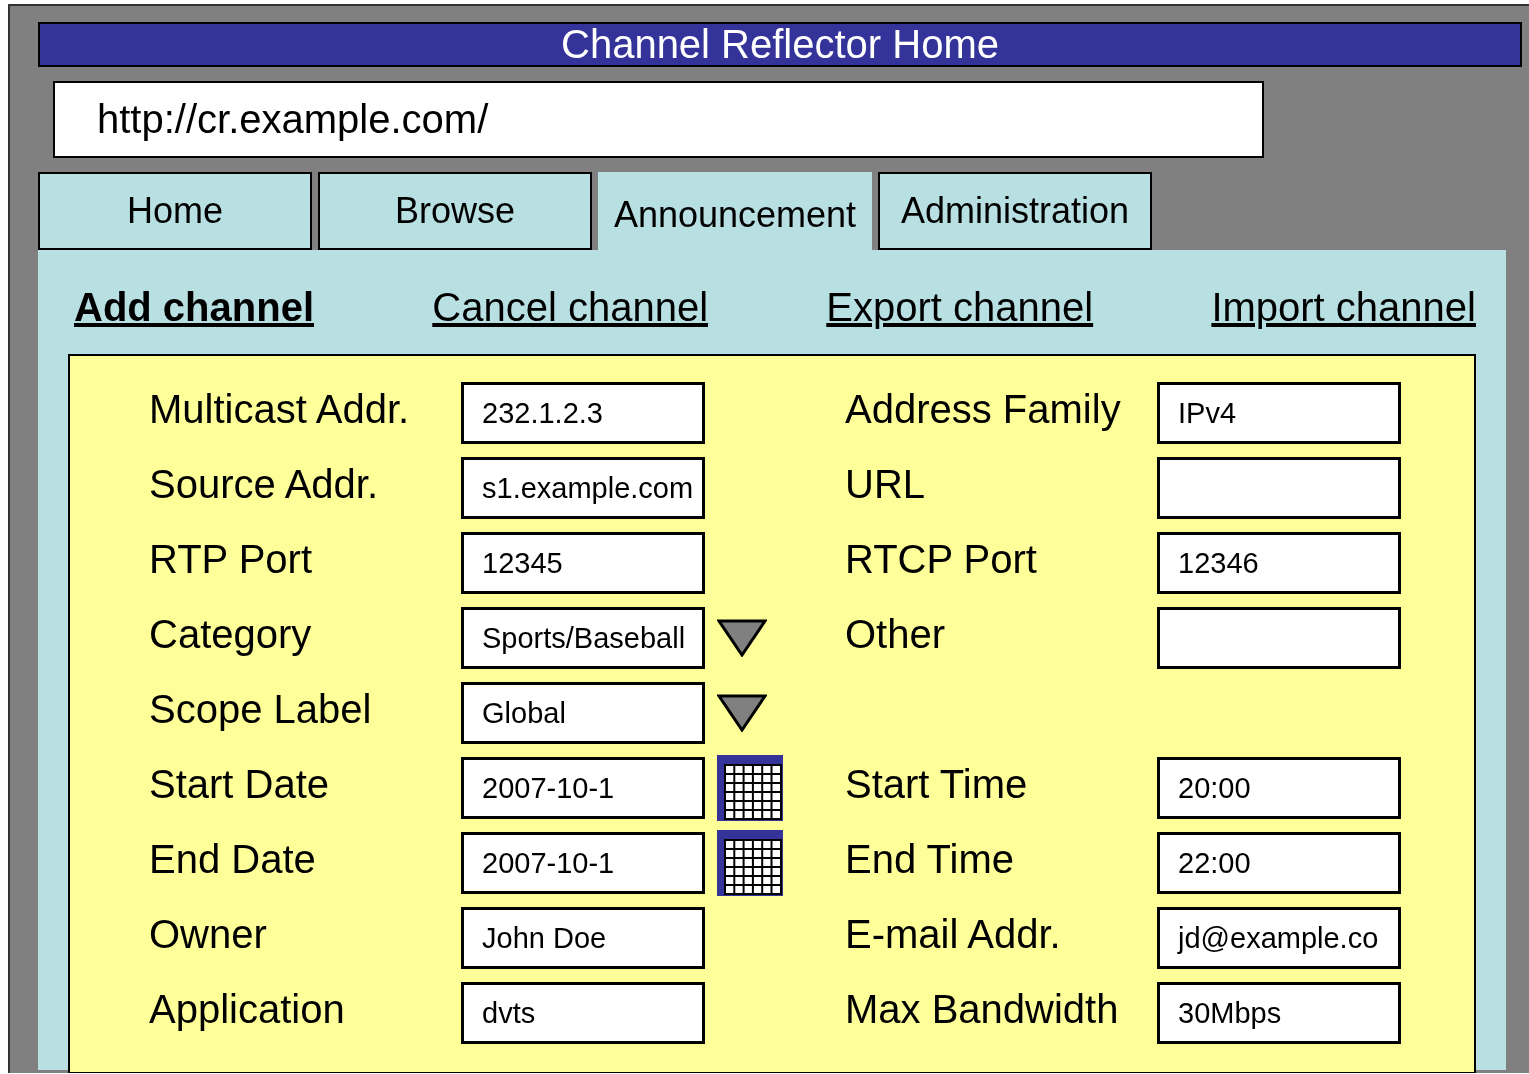  I want to click on address-field: http://cr.example.com/, so click(658, 119).